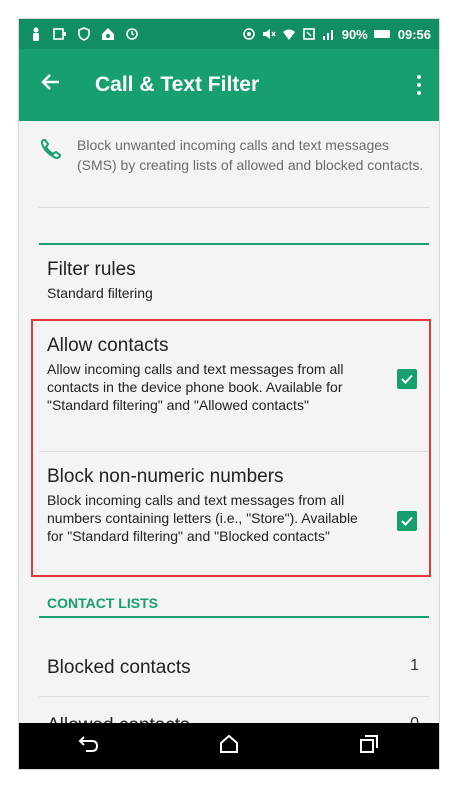  I want to click on shield-icon, so click(84, 34).